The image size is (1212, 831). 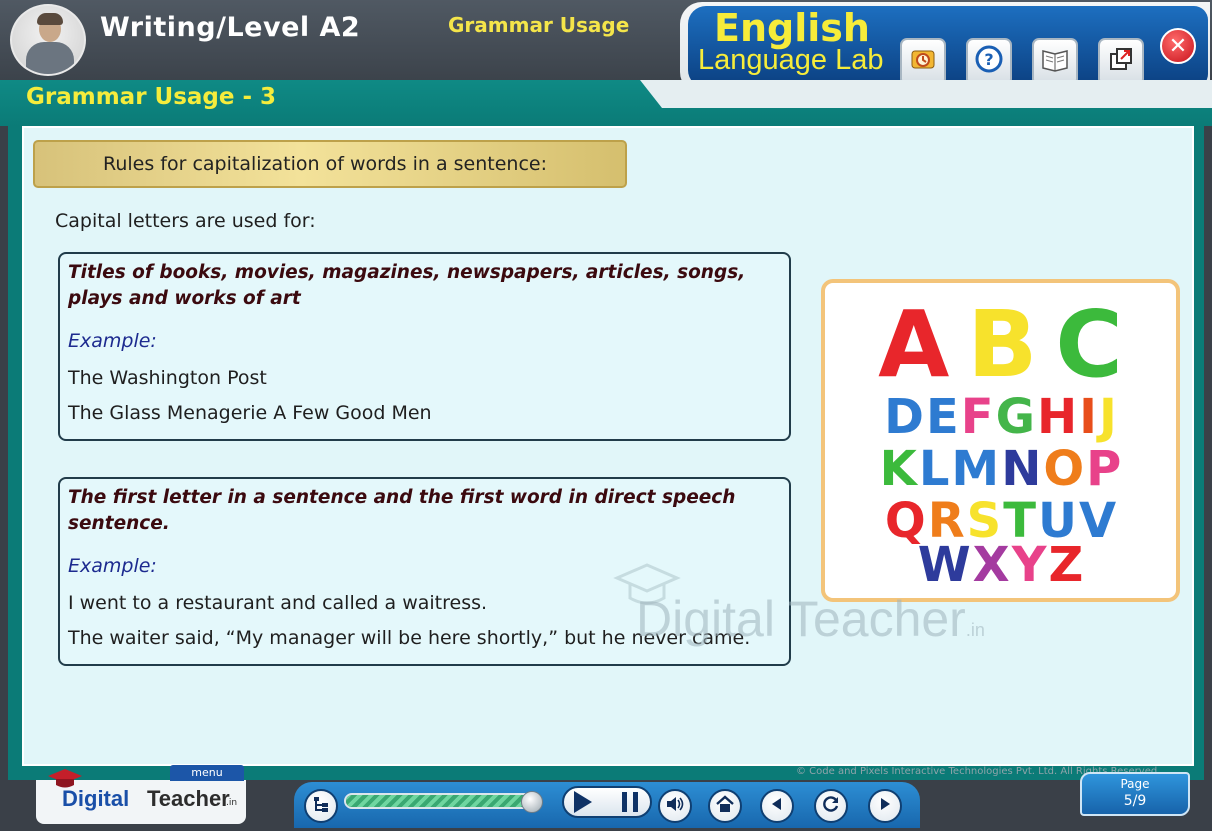 I want to click on logo-digital: Digital, so click(x=96, y=798).